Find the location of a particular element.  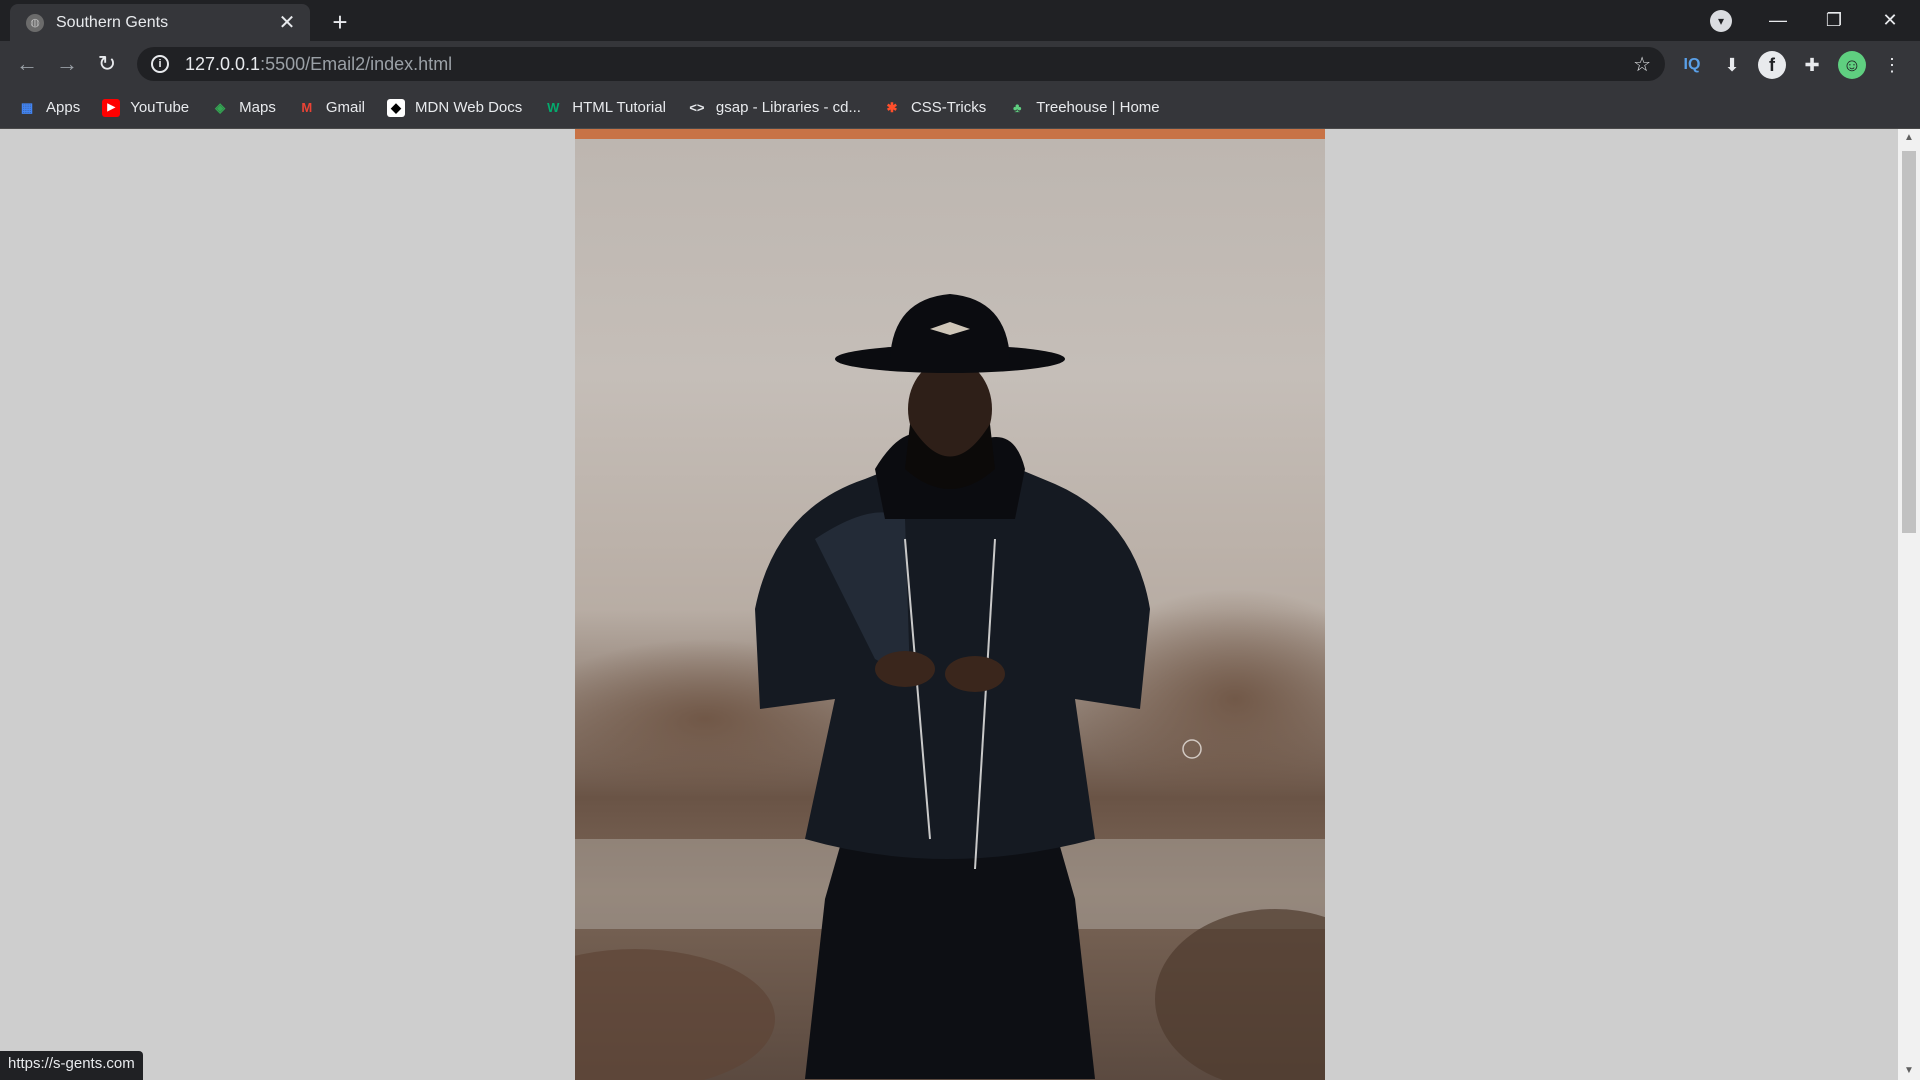

tab-strip: ◍ Southern Gents ✕ + ▾ — ❐ ✕ is located at coordinates (960, 20).